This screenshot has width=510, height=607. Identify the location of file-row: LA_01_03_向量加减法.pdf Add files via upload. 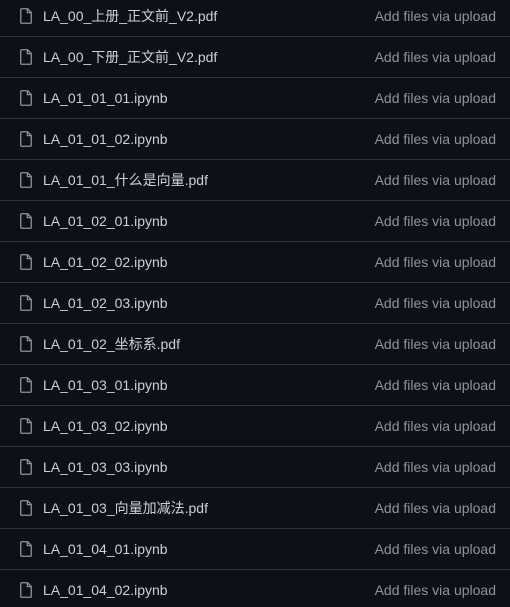
(255, 507).